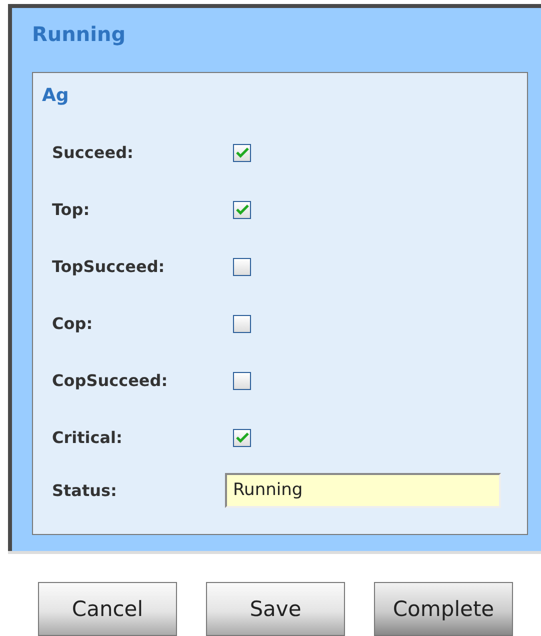 The image size is (541, 636). What do you see at coordinates (108, 266) in the screenshot?
I see `field-label: TopSucceed:` at bounding box center [108, 266].